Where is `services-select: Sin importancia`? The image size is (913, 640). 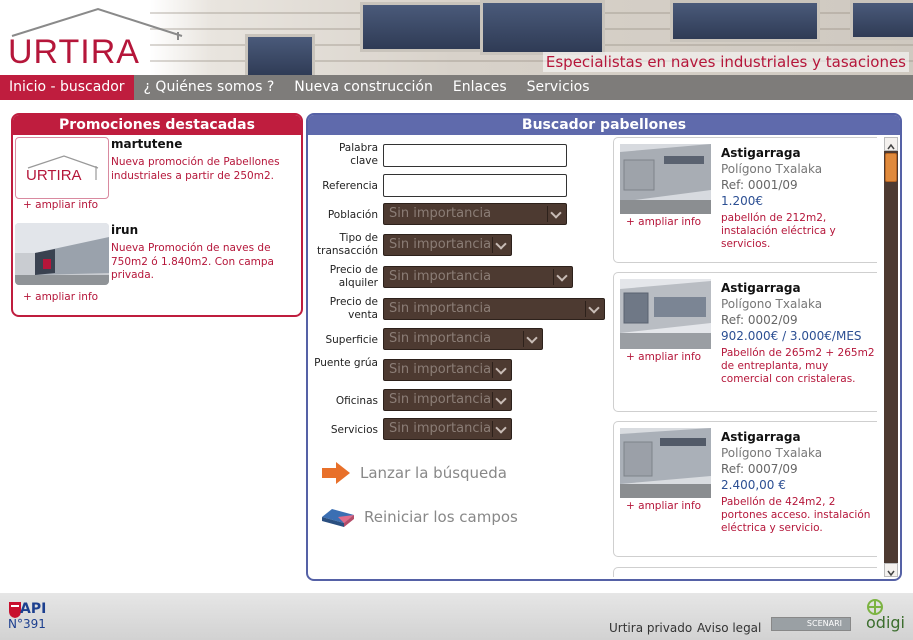
services-select: Sin importancia is located at coordinates (447, 429).